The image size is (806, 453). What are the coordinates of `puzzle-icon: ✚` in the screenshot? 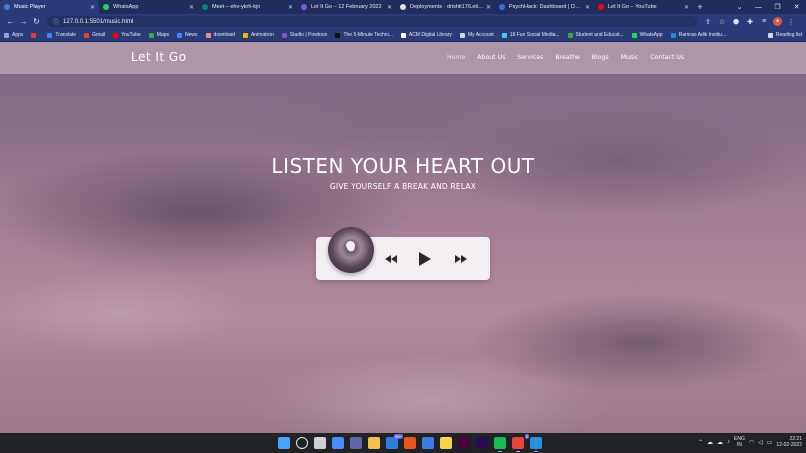 It's located at (750, 22).